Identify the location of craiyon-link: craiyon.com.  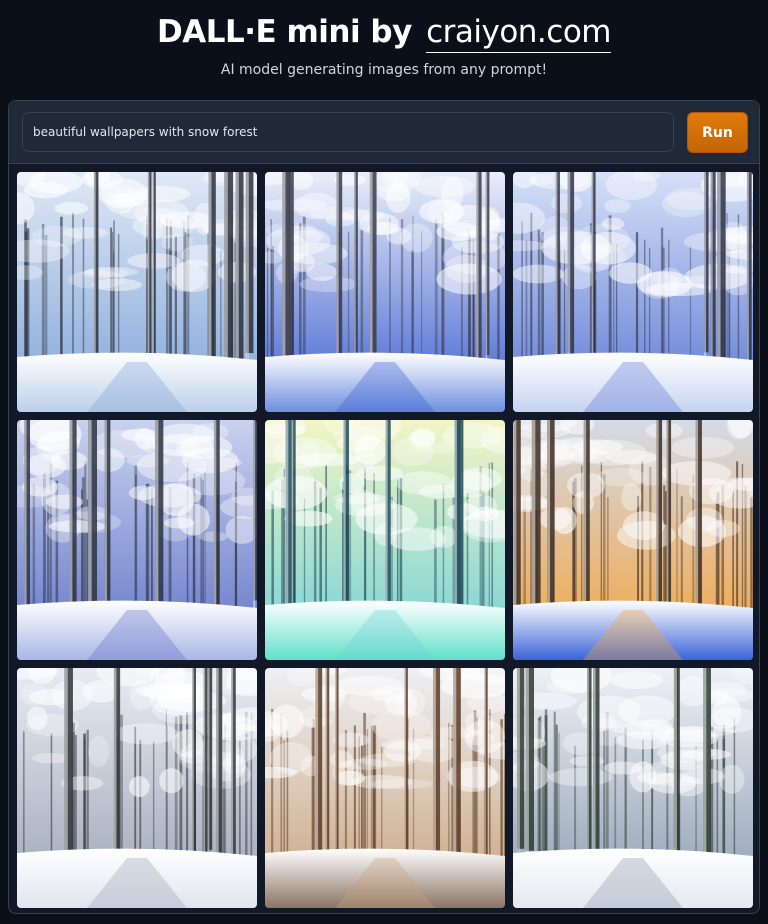
(518, 33).